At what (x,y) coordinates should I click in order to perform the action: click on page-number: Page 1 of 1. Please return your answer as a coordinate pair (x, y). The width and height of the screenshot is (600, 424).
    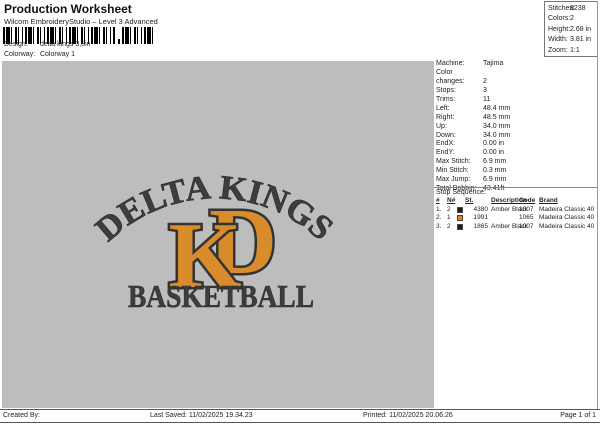
    Looking at the image, I should click on (578, 415).